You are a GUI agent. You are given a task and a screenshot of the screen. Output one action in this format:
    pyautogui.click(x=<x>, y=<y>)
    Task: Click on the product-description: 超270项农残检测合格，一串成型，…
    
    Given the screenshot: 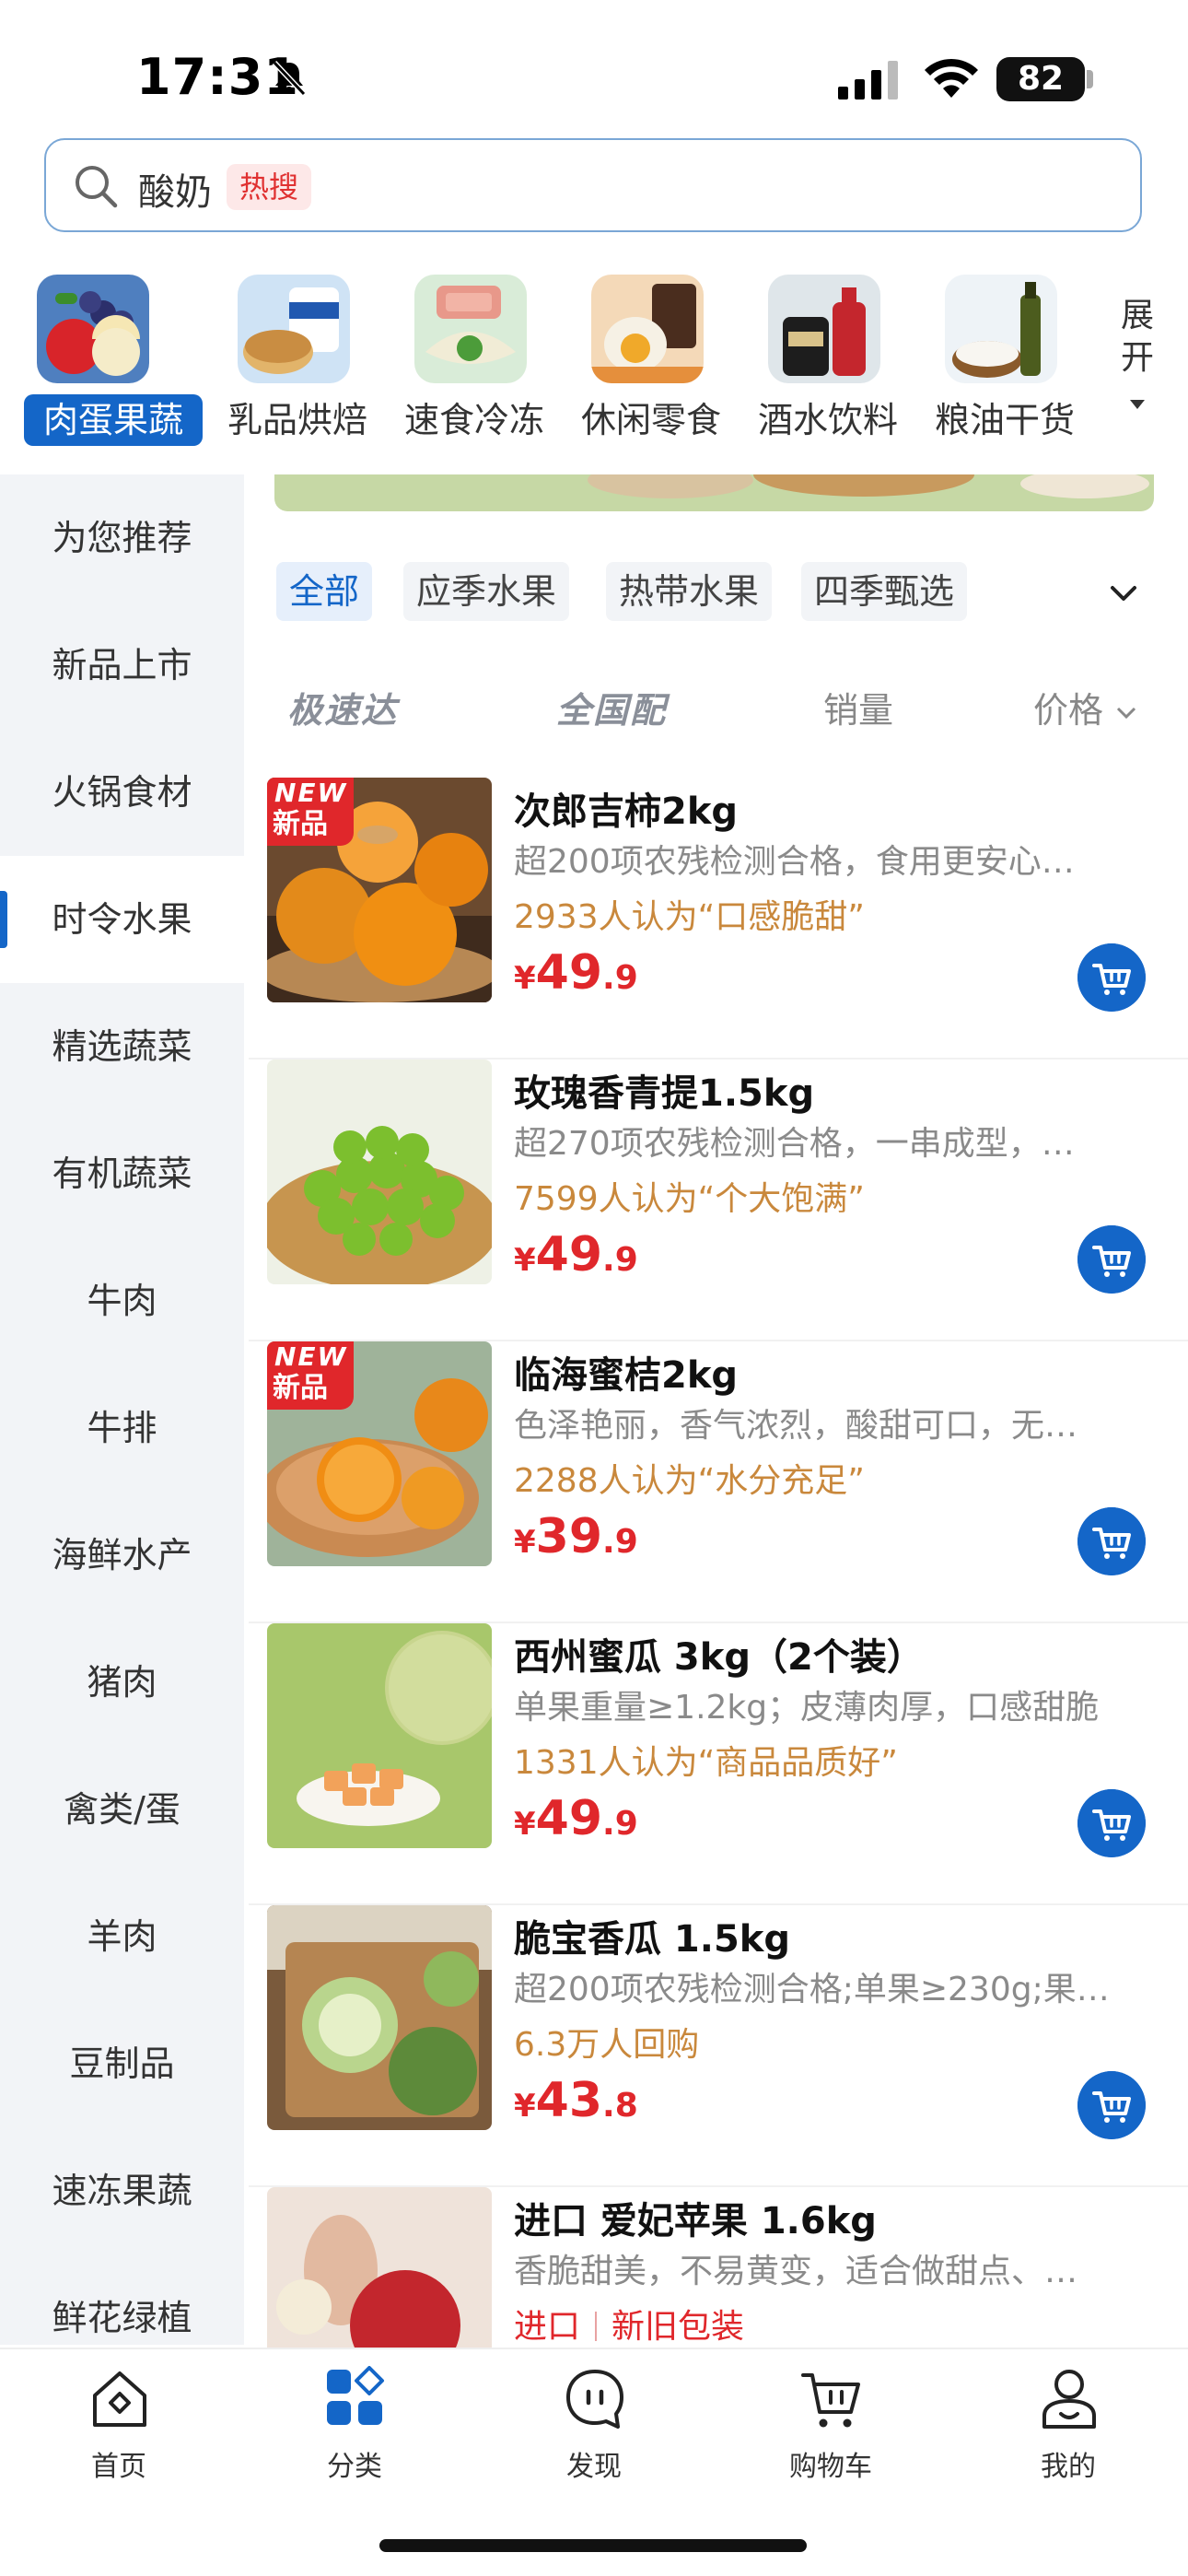 What is the action you would take?
    pyautogui.click(x=794, y=1144)
    